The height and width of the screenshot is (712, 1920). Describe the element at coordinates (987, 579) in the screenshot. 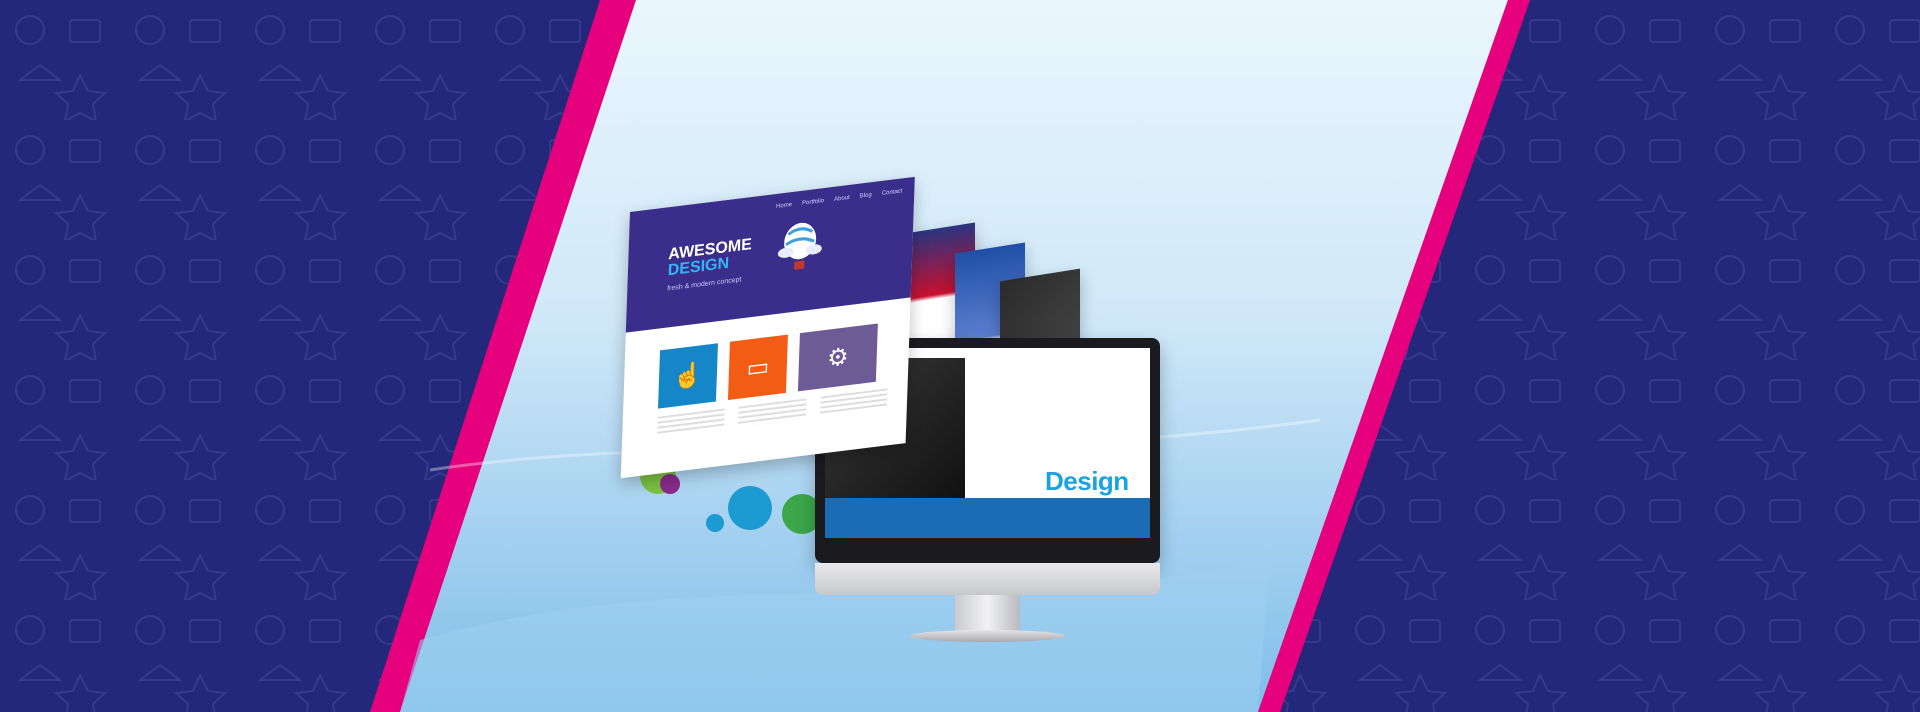

I see `monitor-chin` at that location.